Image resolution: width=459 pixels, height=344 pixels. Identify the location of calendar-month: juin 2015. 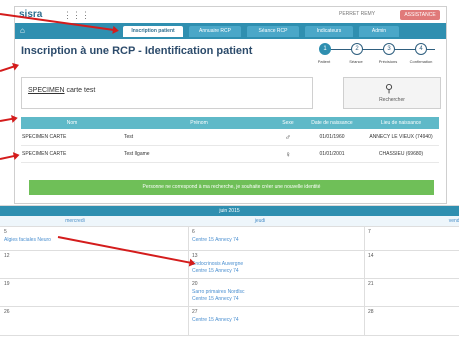
(229, 211).